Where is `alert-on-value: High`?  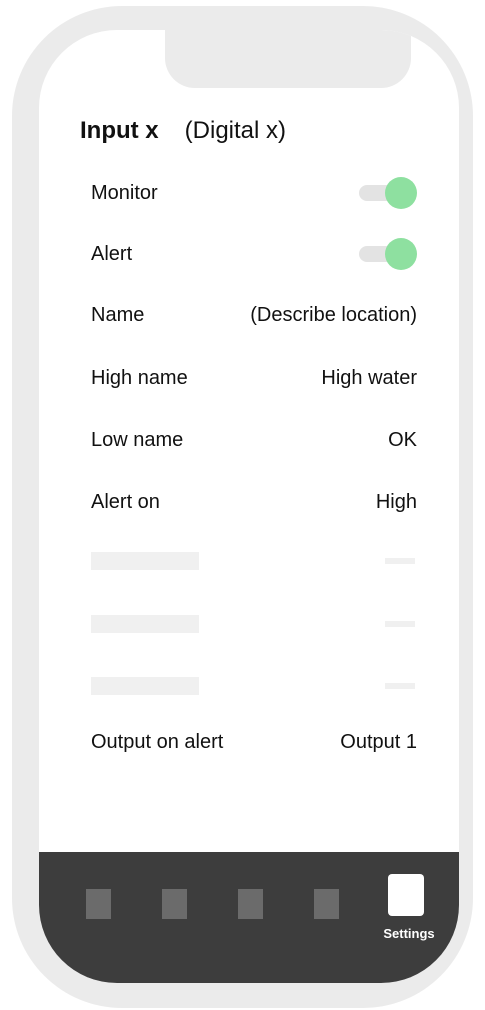
alert-on-value: High is located at coordinates (396, 502).